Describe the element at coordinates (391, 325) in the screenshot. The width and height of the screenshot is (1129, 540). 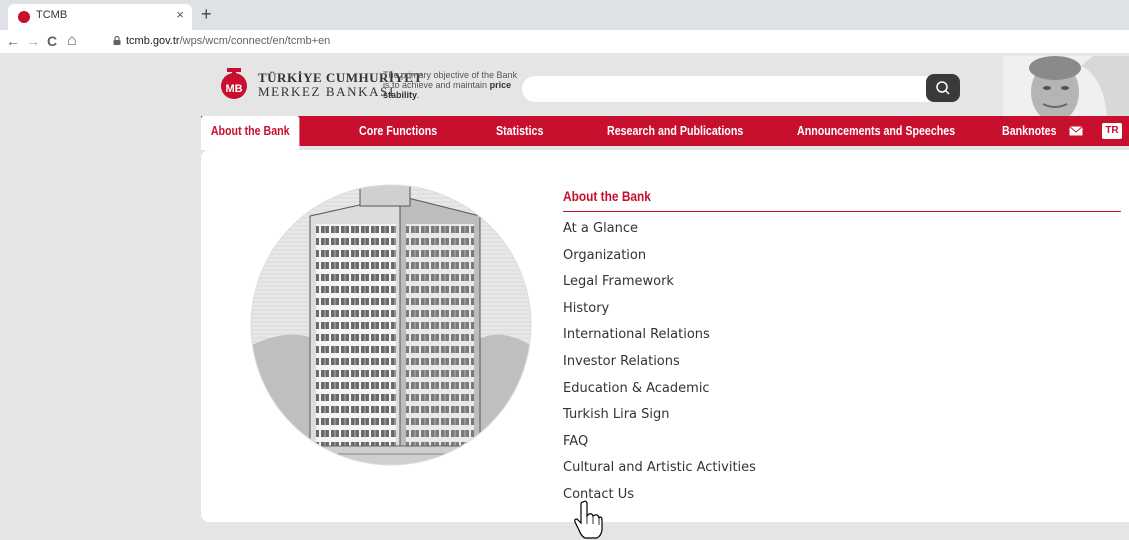
I see `building-illustration` at that location.